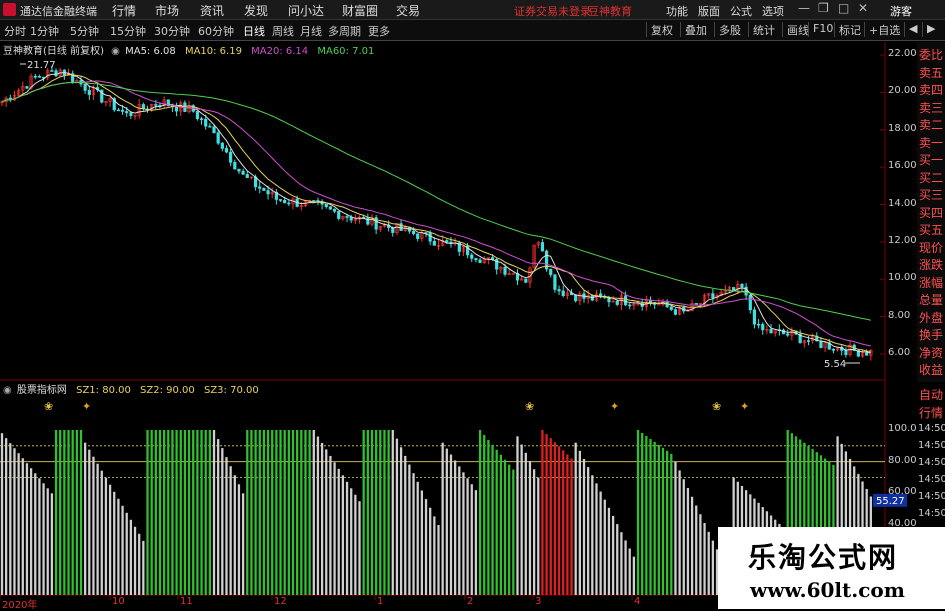 This screenshot has height=611, width=945. Describe the element at coordinates (902, 128) in the screenshot. I see `y-tick-label-main: 18.00` at that location.